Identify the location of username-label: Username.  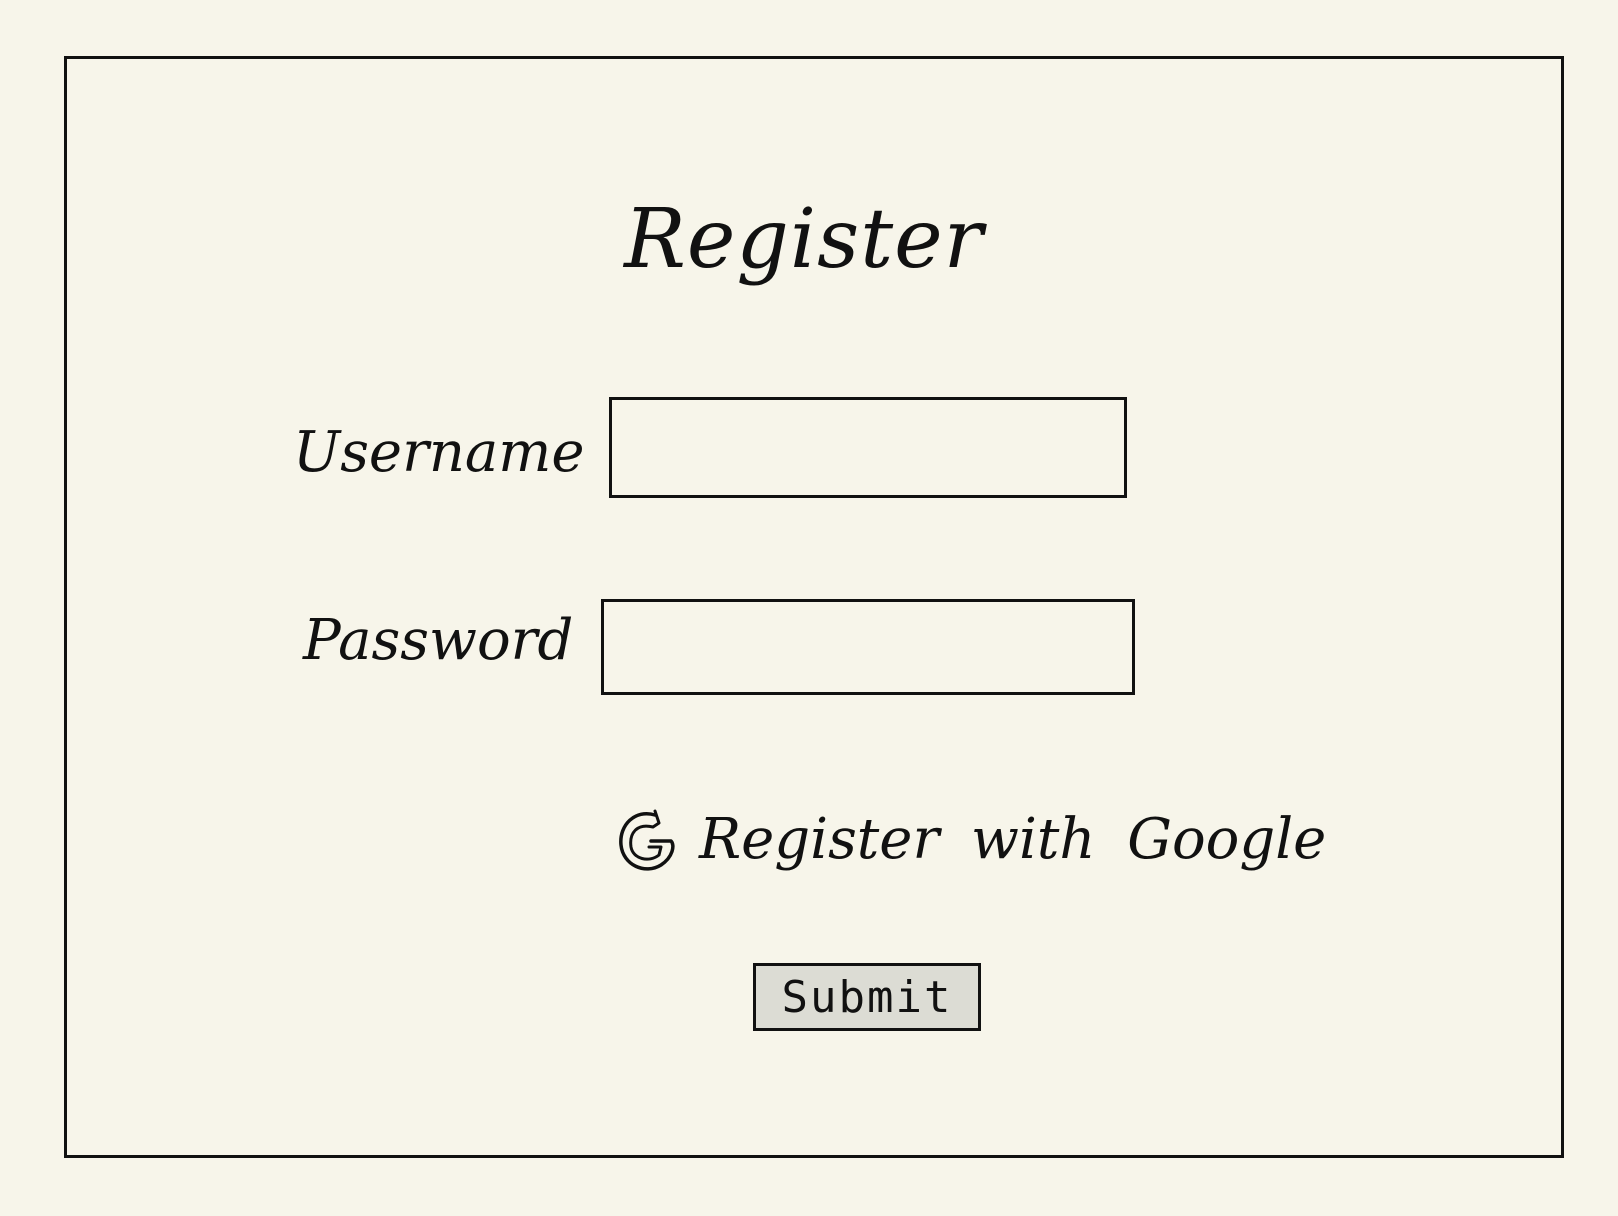
(439, 452).